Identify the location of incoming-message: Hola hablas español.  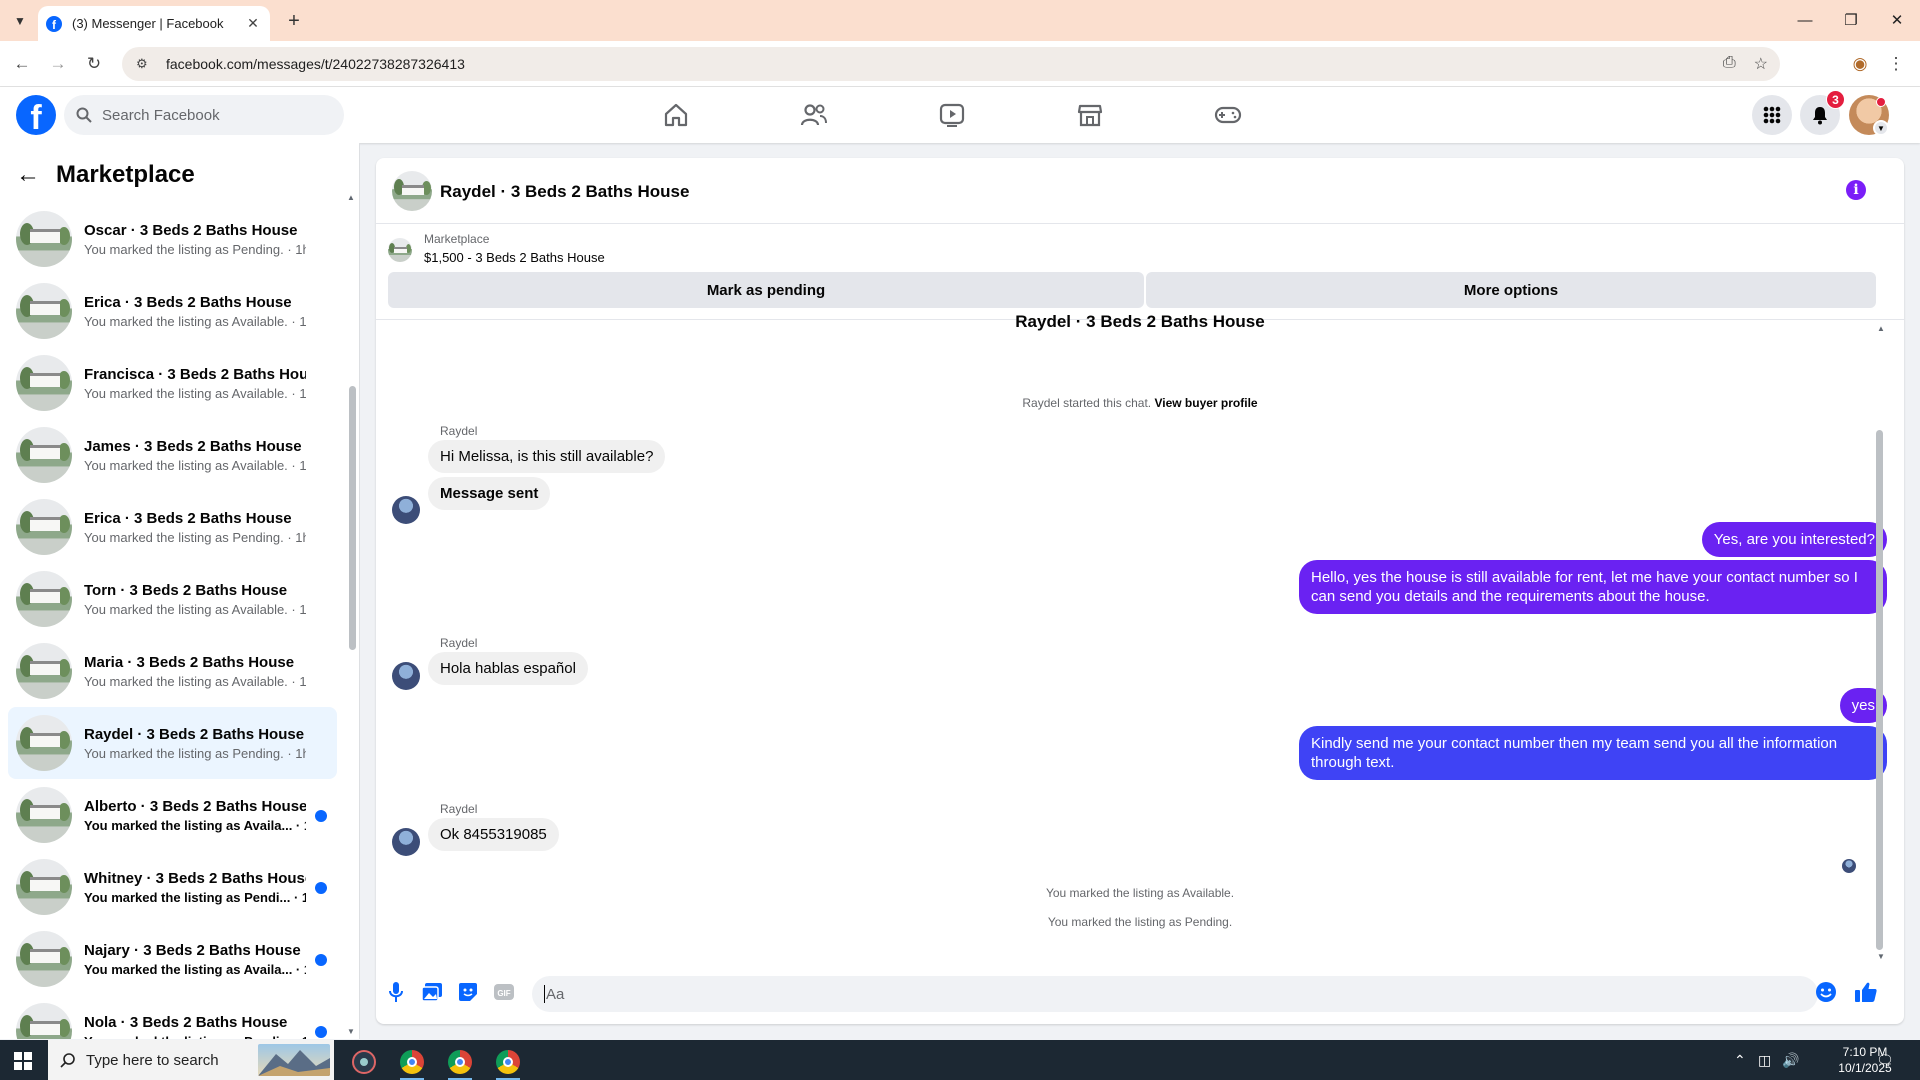
(508, 668).